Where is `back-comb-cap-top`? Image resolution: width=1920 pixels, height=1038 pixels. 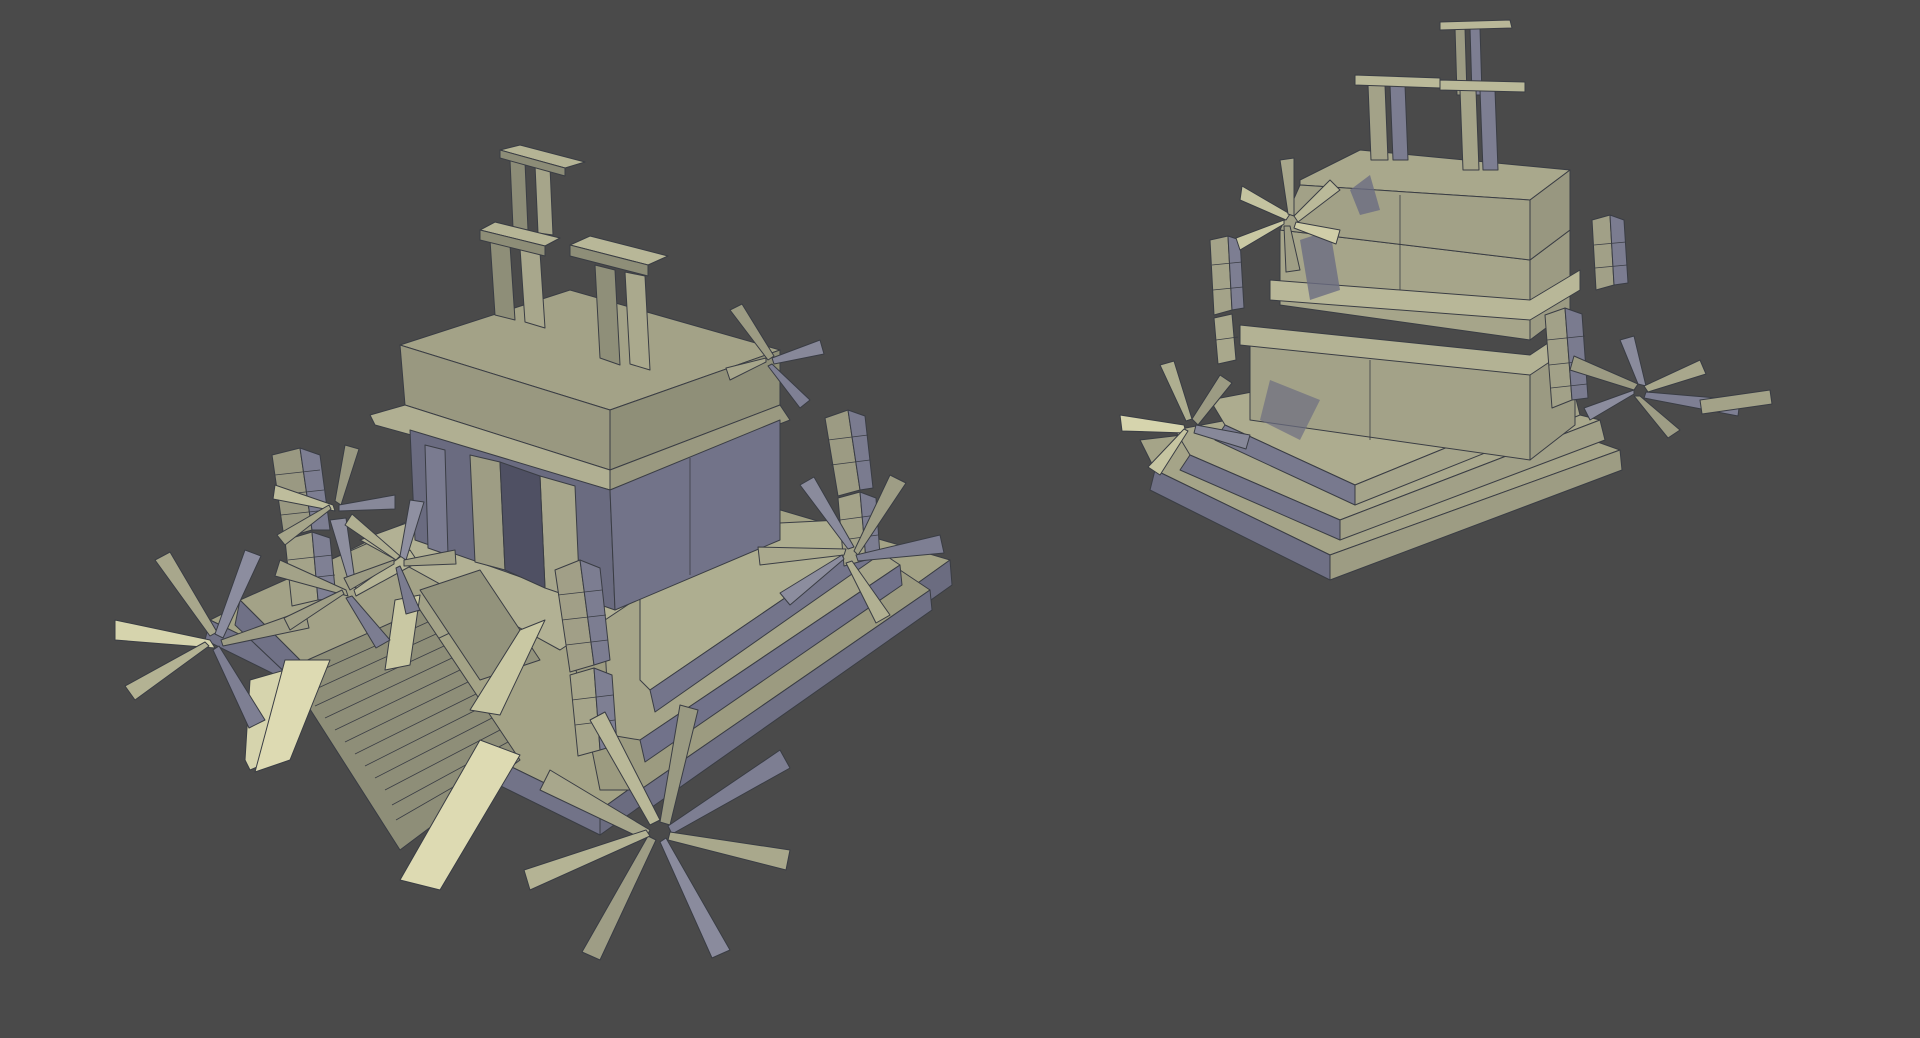 back-comb-cap-top is located at coordinates (1476, 25).